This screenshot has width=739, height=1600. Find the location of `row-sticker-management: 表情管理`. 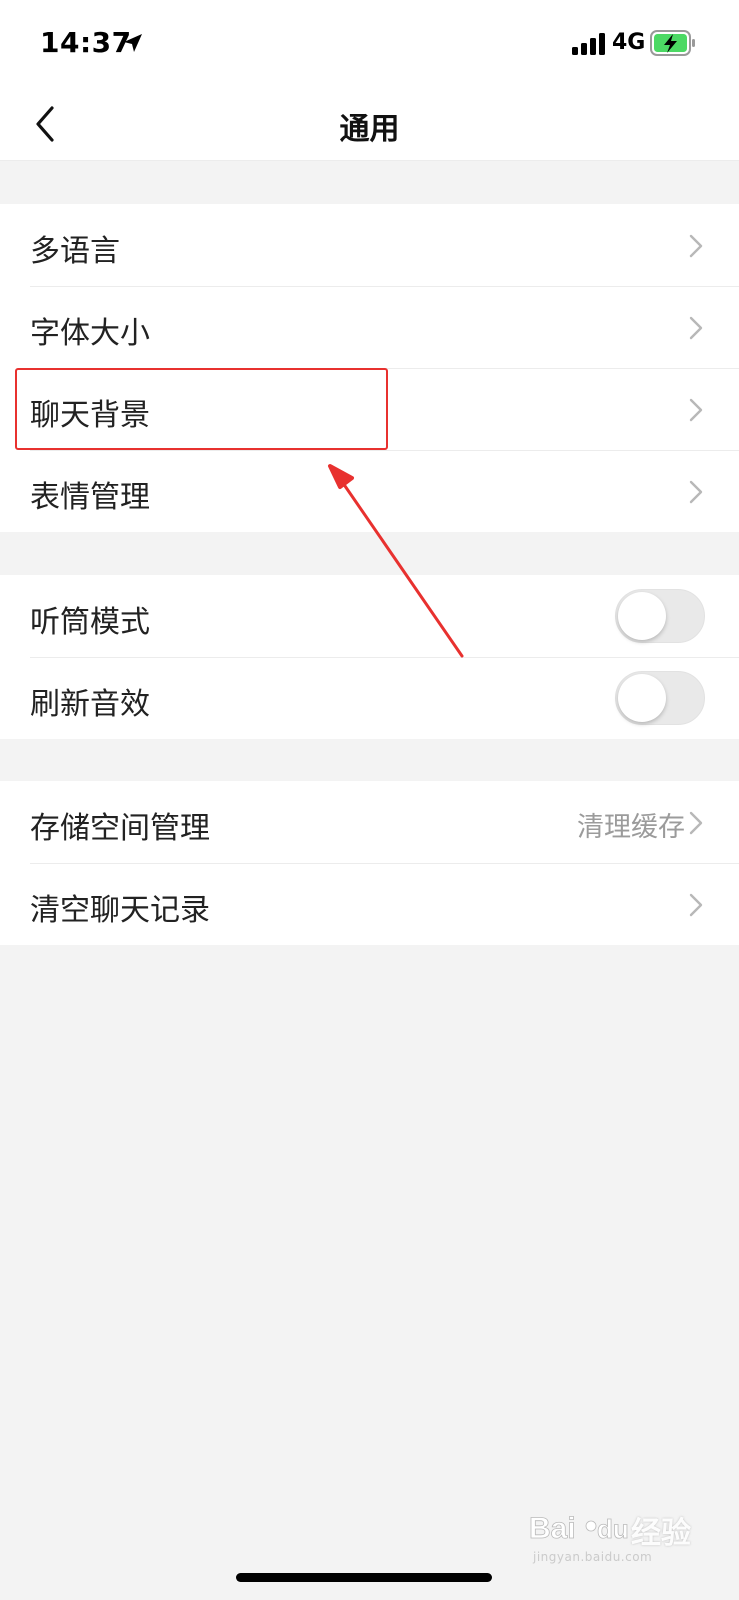

row-sticker-management: 表情管理 is located at coordinates (369, 491).